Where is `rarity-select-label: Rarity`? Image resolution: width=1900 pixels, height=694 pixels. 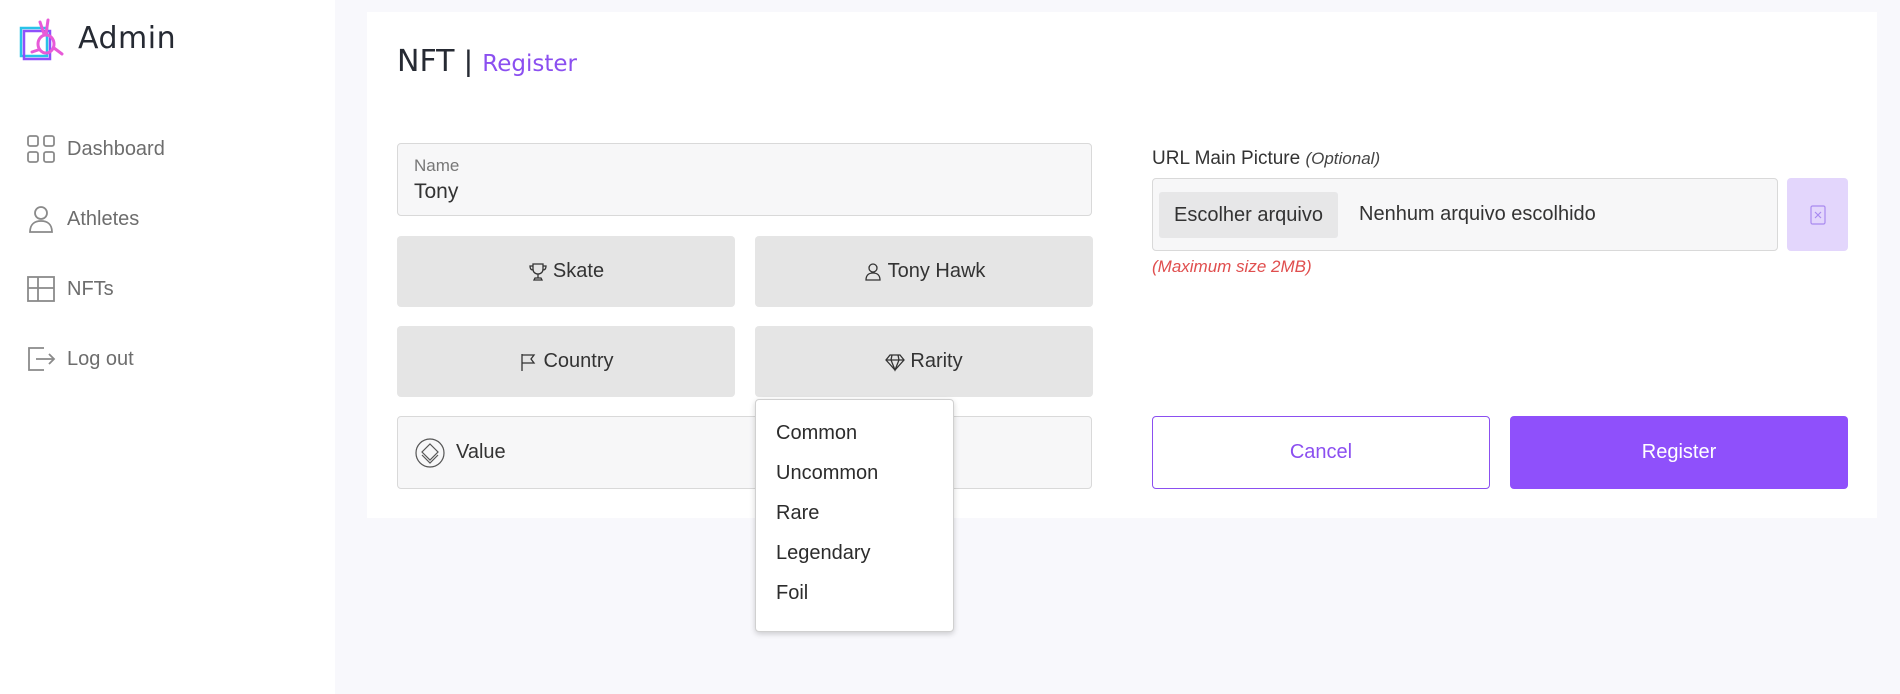
rarity-select-label: Rarity is located at coordinates (936, 361).